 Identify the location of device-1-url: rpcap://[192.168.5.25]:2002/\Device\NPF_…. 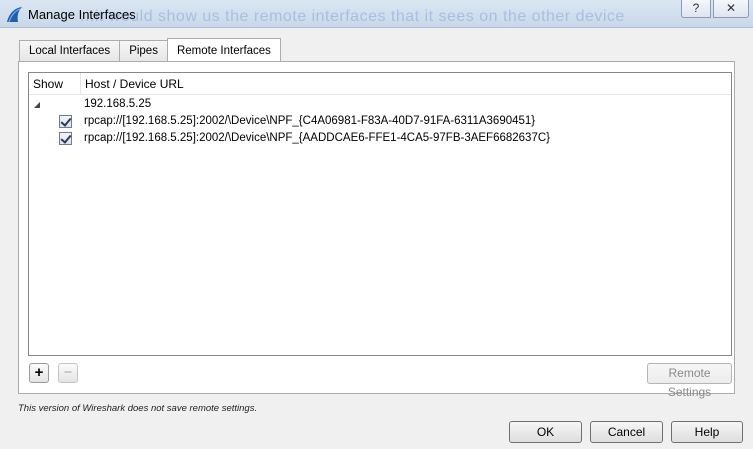
(309, 121).